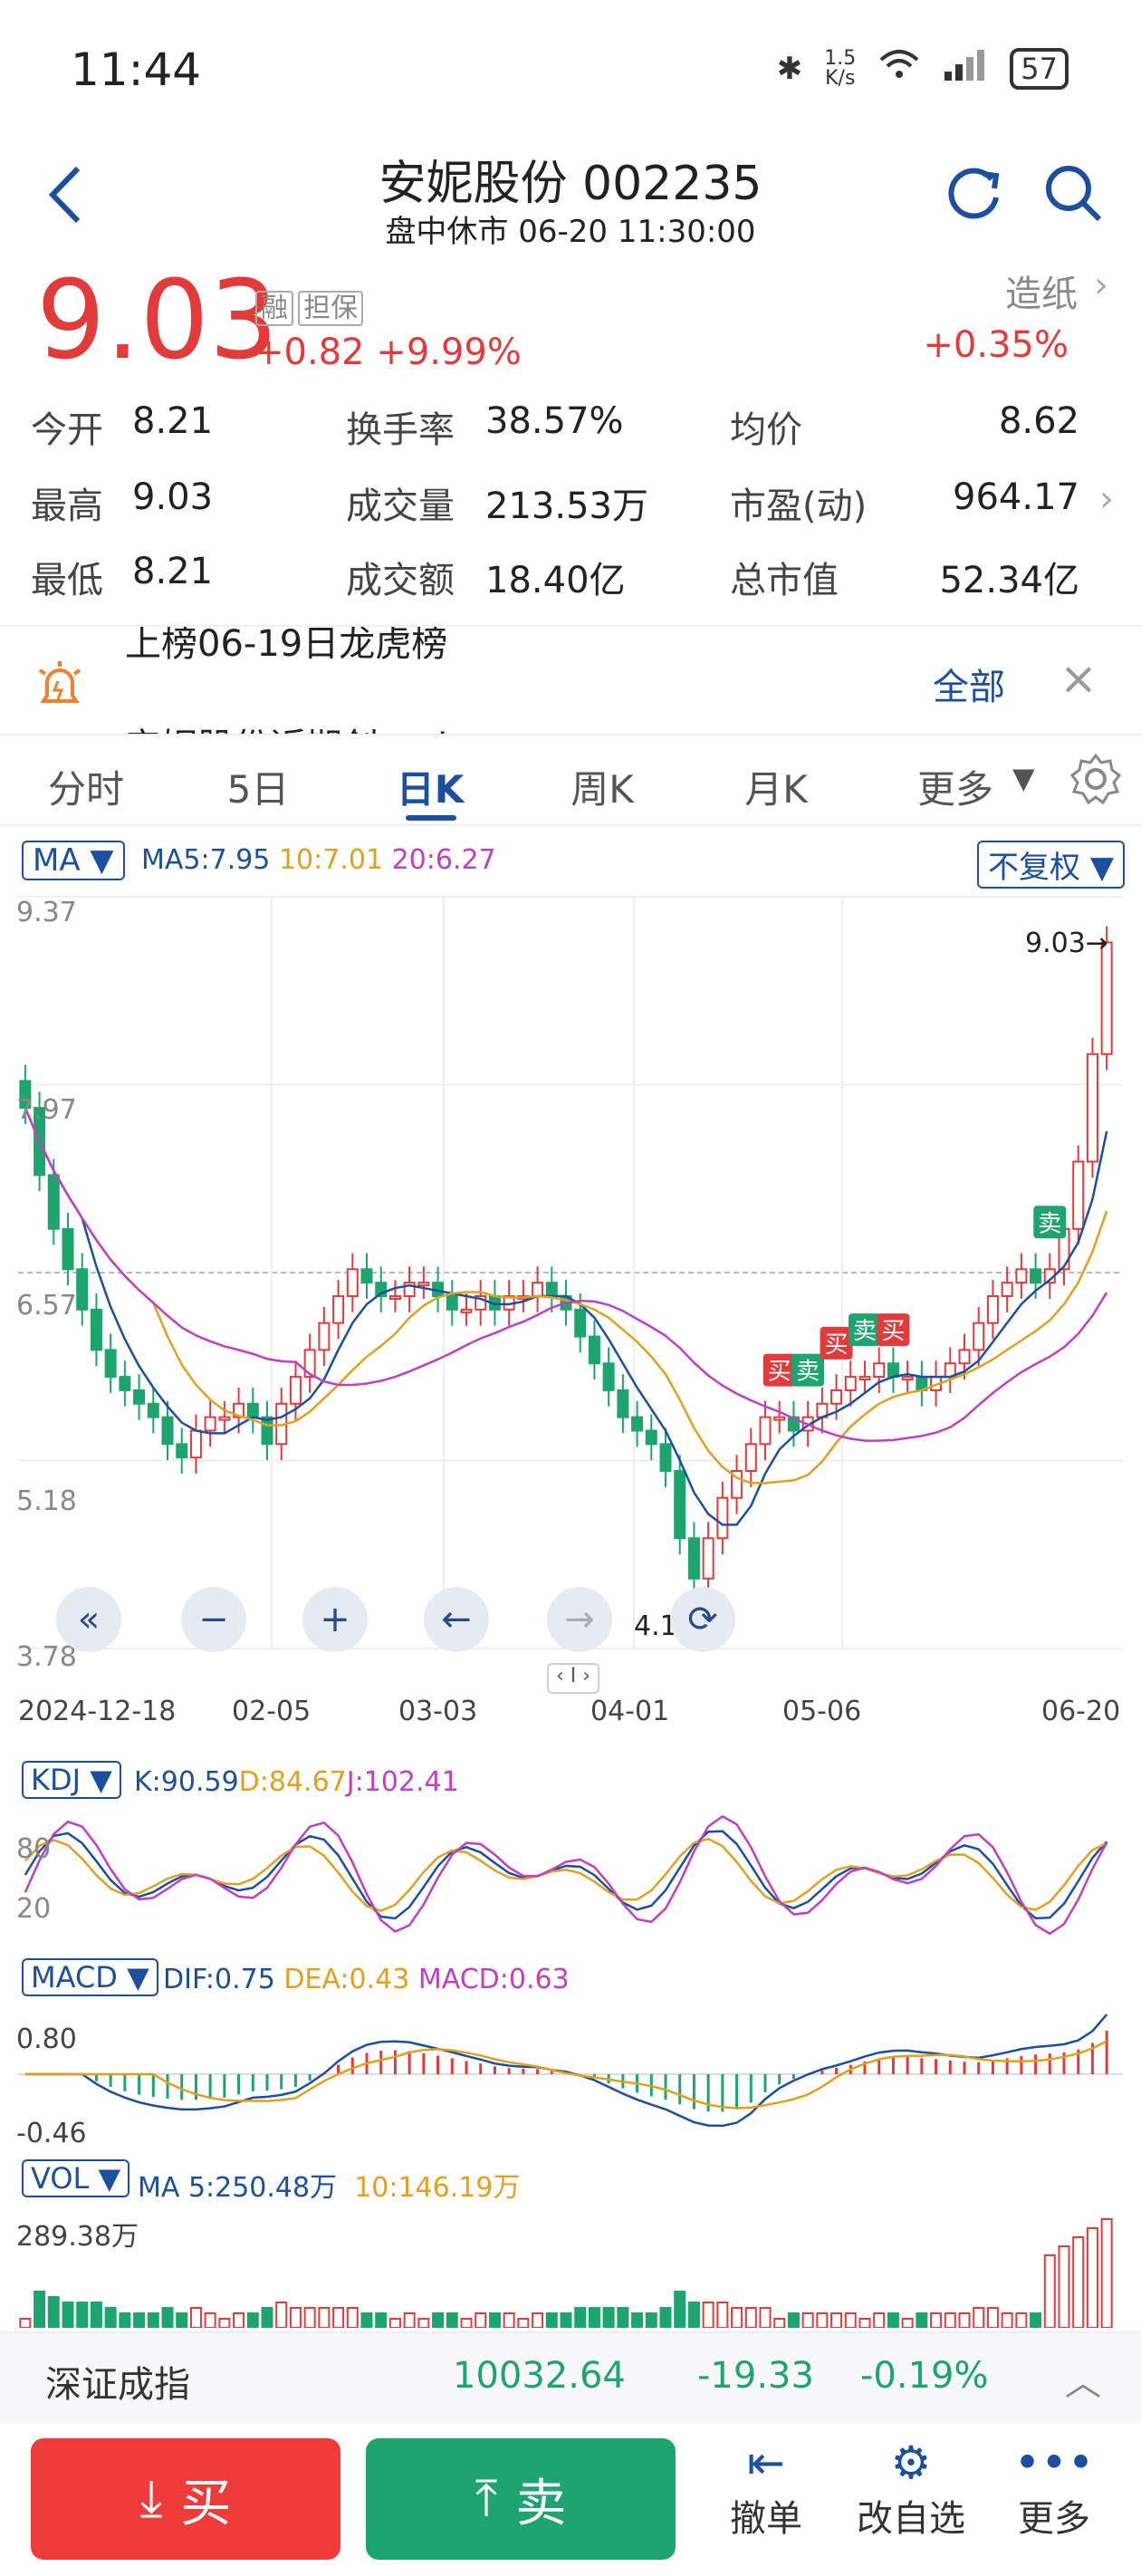 The image size is (1141, 2576). What do you see at coordinates (573, 1678) in the screenshot?
I see `scroll-handle: ‹ I ›` at bounding box center [573, 1678].